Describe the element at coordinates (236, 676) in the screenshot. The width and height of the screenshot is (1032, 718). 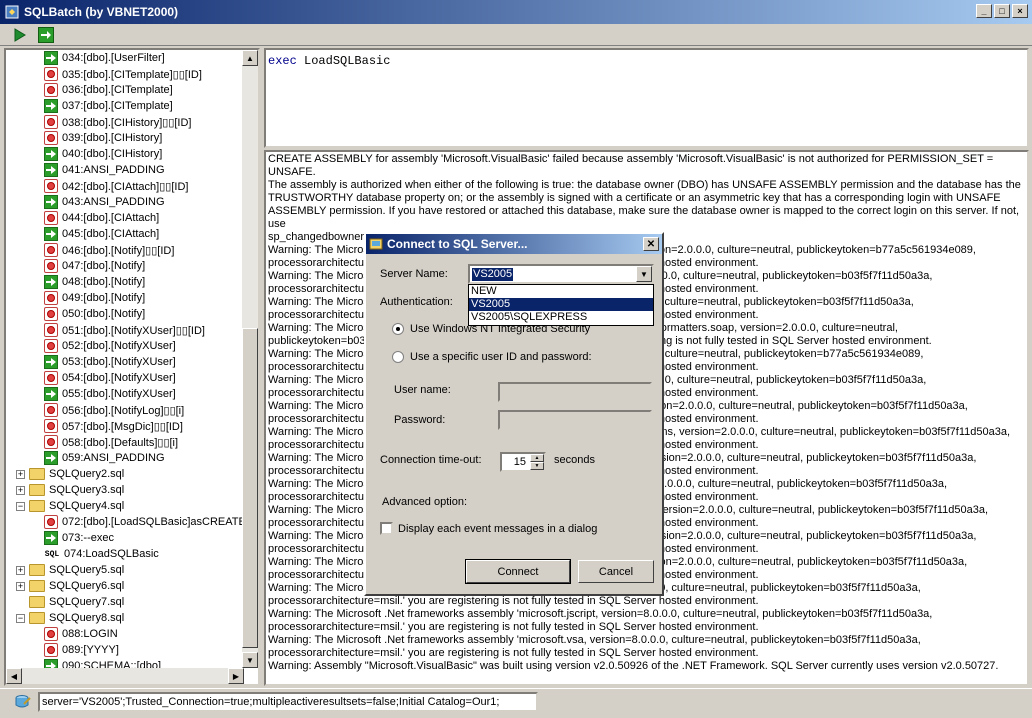
I see `scroll-right-arrow-icon: ▶` at that location.